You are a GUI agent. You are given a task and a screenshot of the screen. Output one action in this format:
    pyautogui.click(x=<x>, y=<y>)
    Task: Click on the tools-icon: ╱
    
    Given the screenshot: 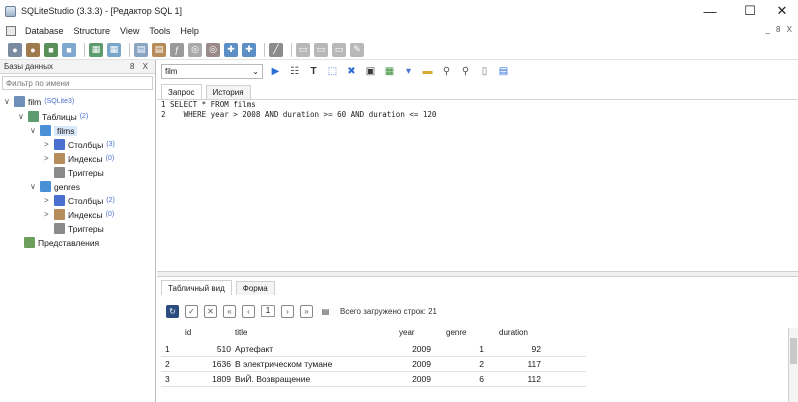 What is the action you would take?
    pyautogui.click(x=276, y=49)
    